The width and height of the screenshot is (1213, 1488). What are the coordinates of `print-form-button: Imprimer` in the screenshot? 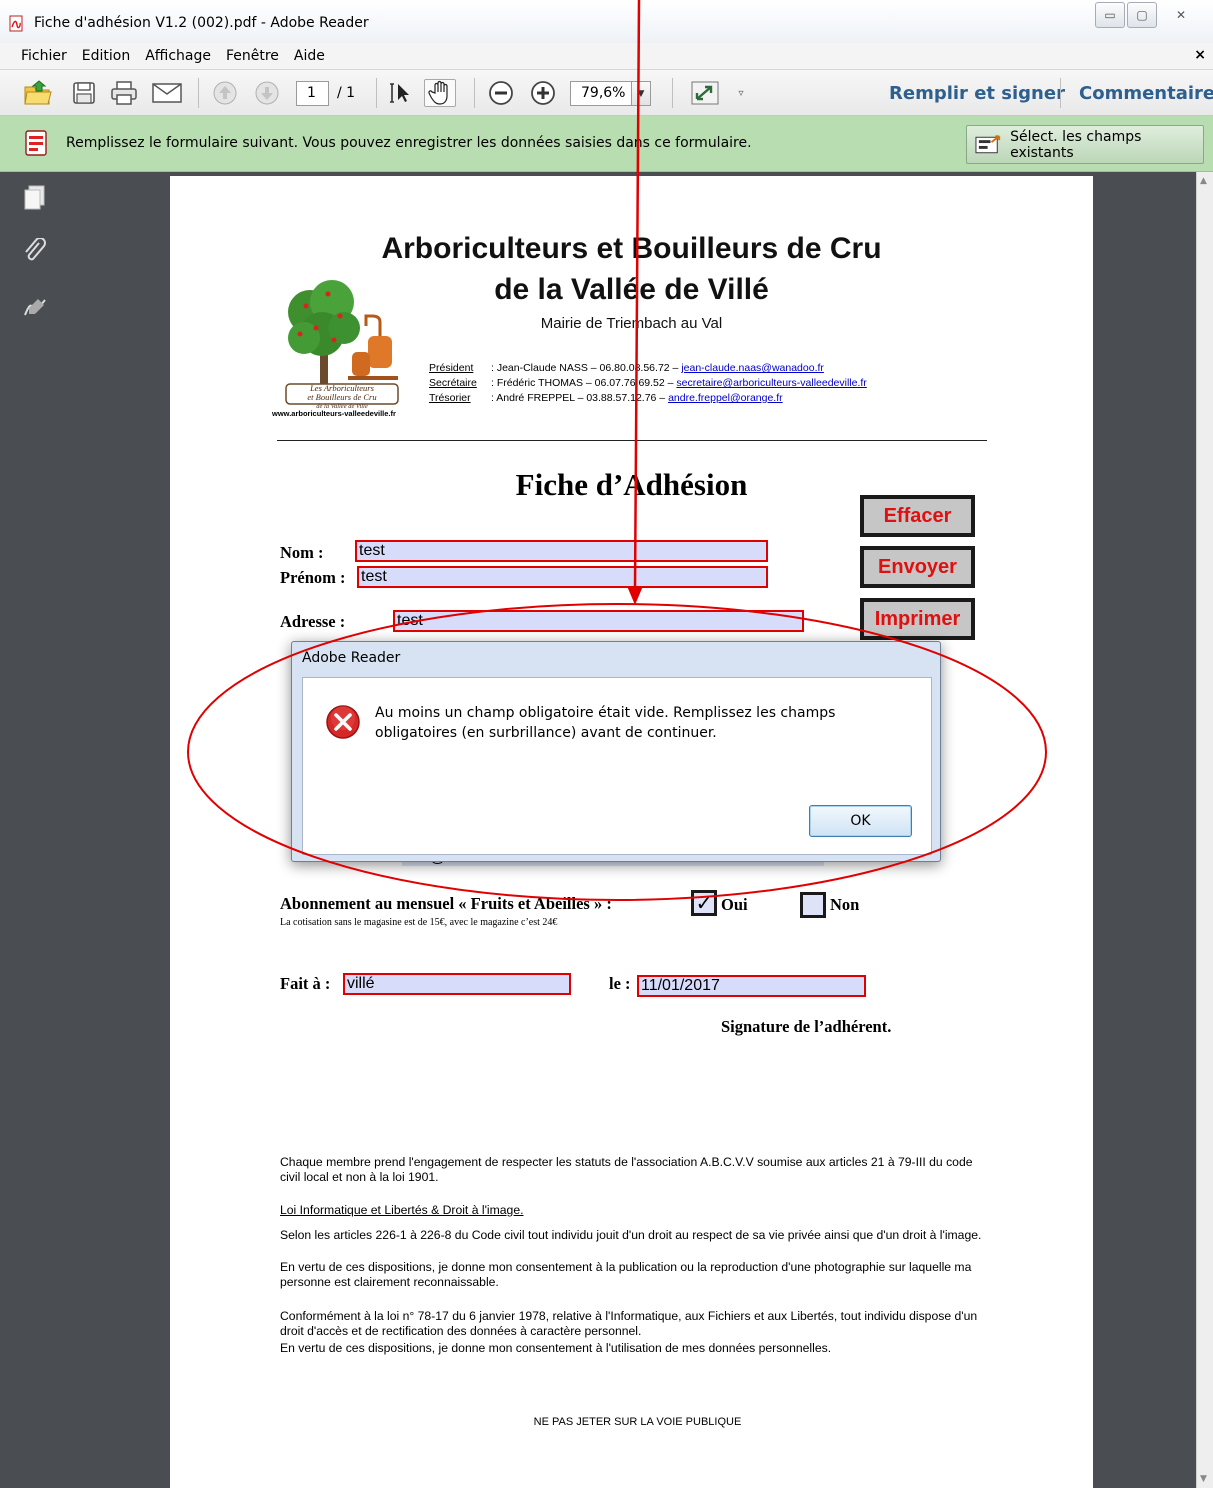 It's located at (917, 619).